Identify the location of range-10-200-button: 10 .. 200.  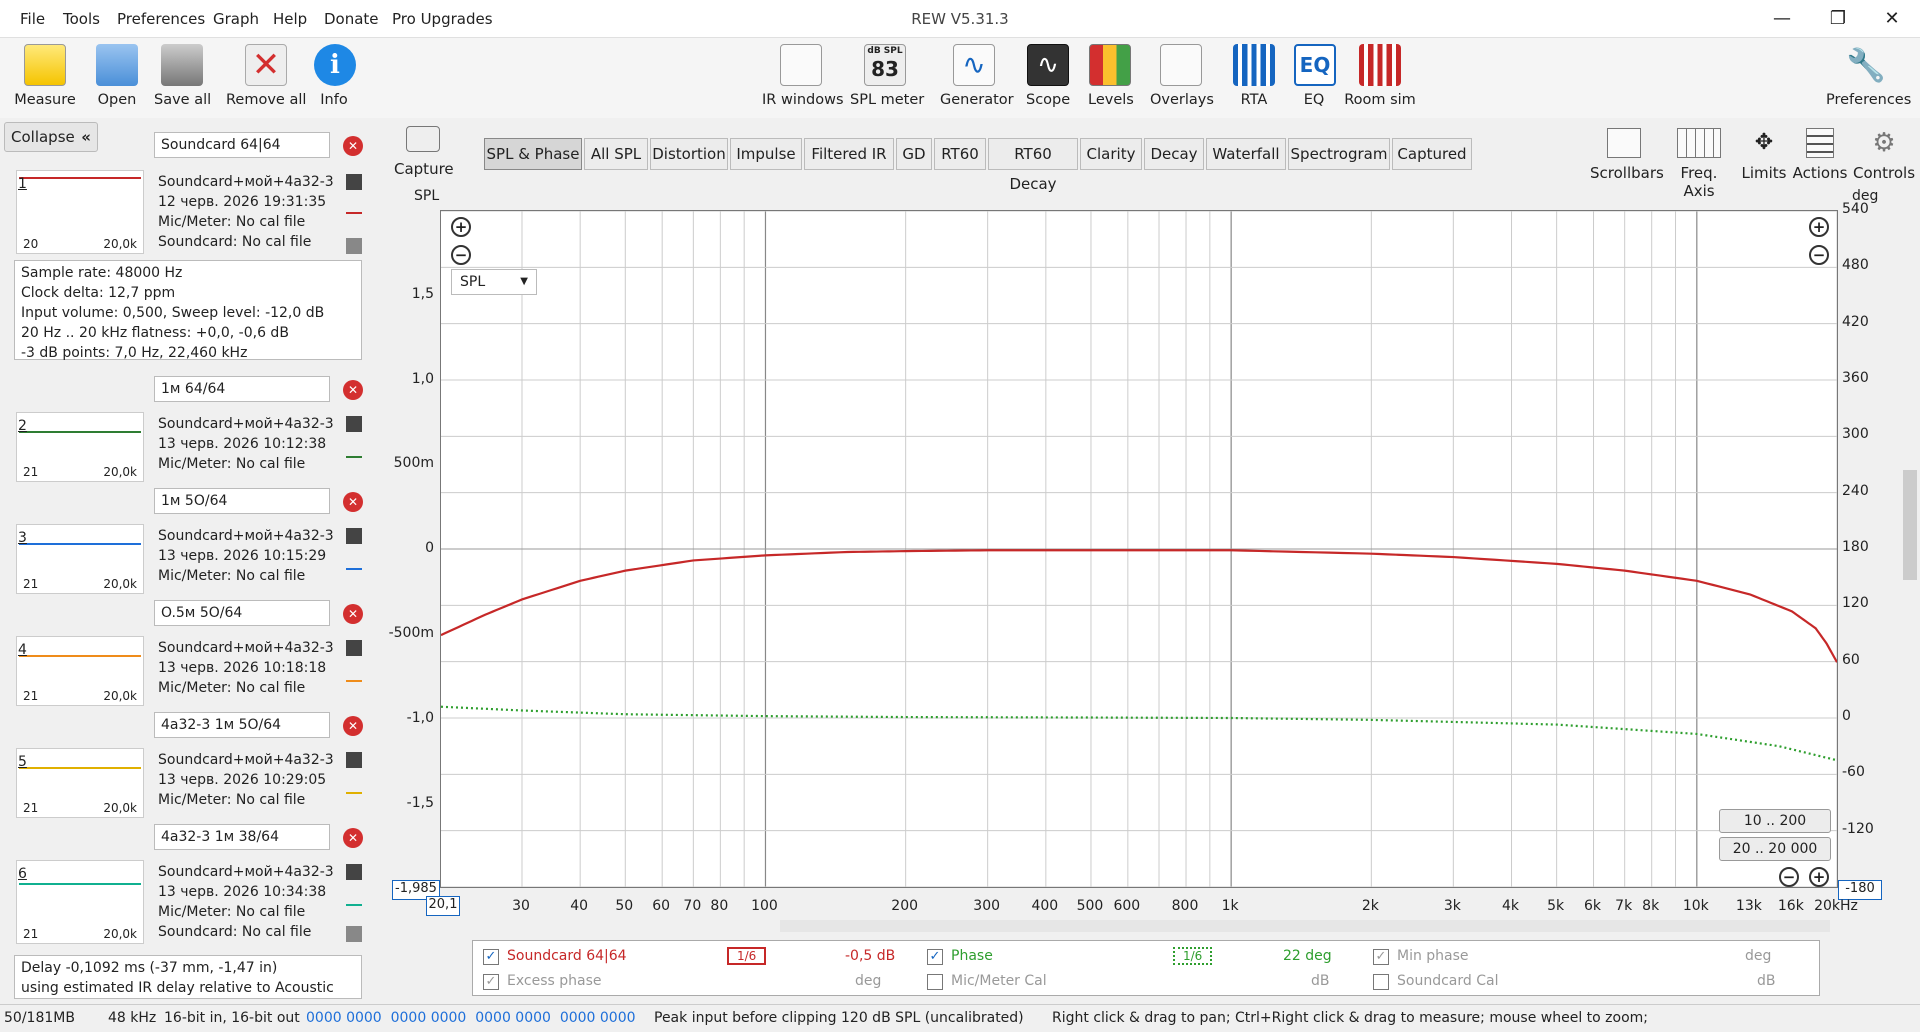
(1775, 821).